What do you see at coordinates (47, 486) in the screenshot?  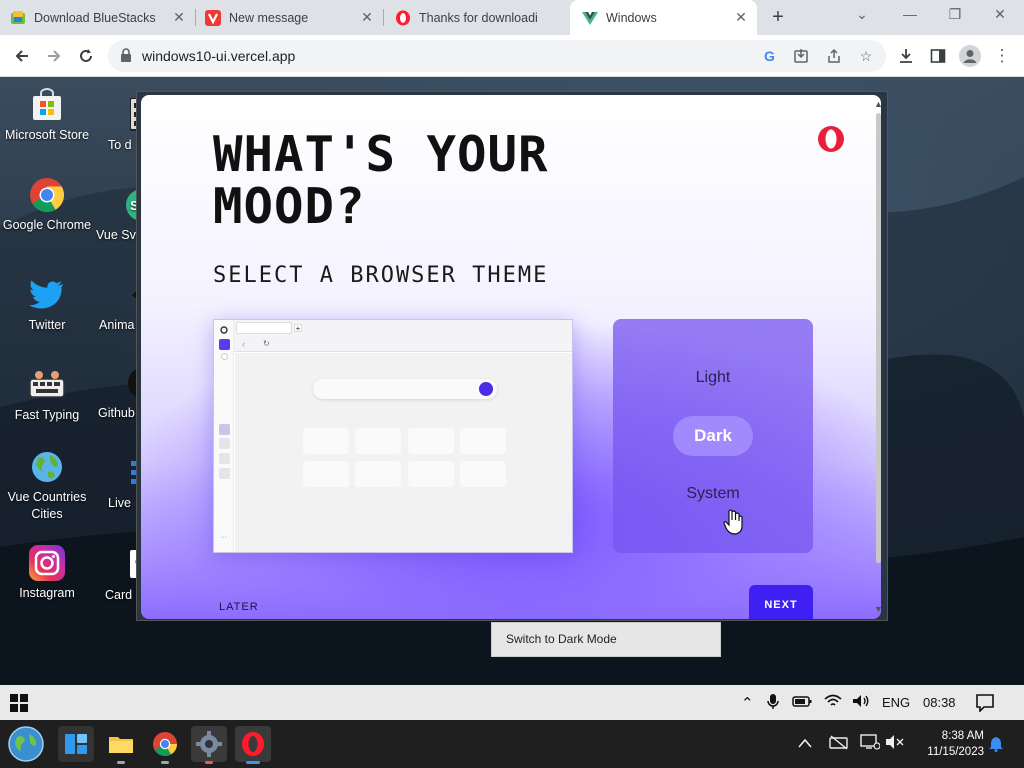 I see `desktop-icon-vue-countries-cities: Vue Countries Cities` at bounding box center [47, 486].